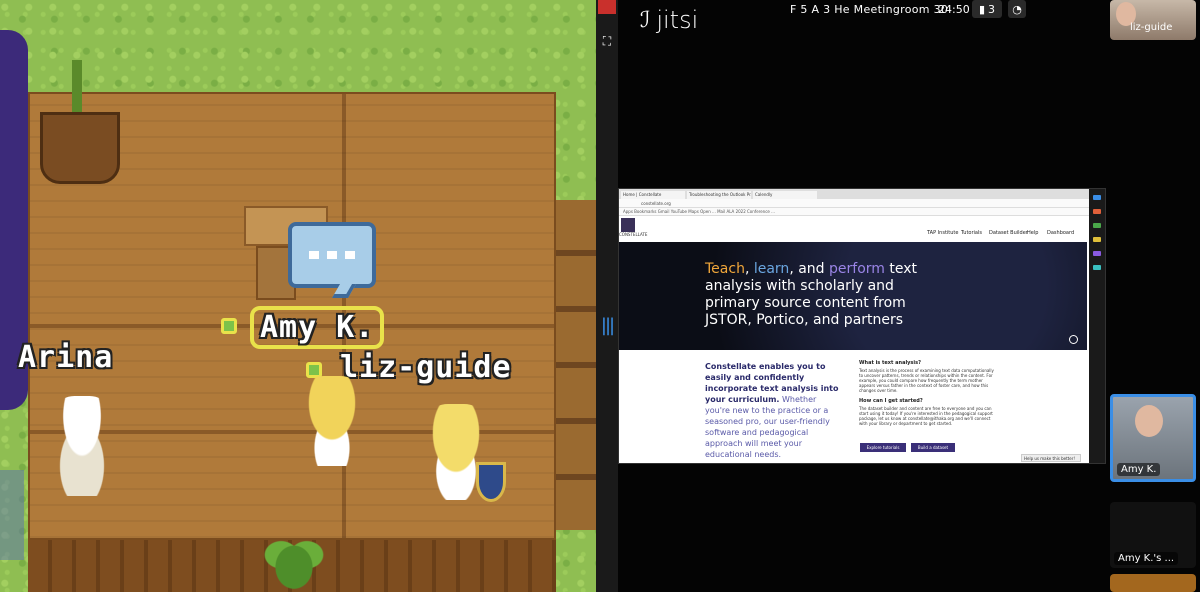  What do you see at coordinates (1032, 233) in the screenshot?
I see `nav-help: Help` at bounding box center [1032, 233].